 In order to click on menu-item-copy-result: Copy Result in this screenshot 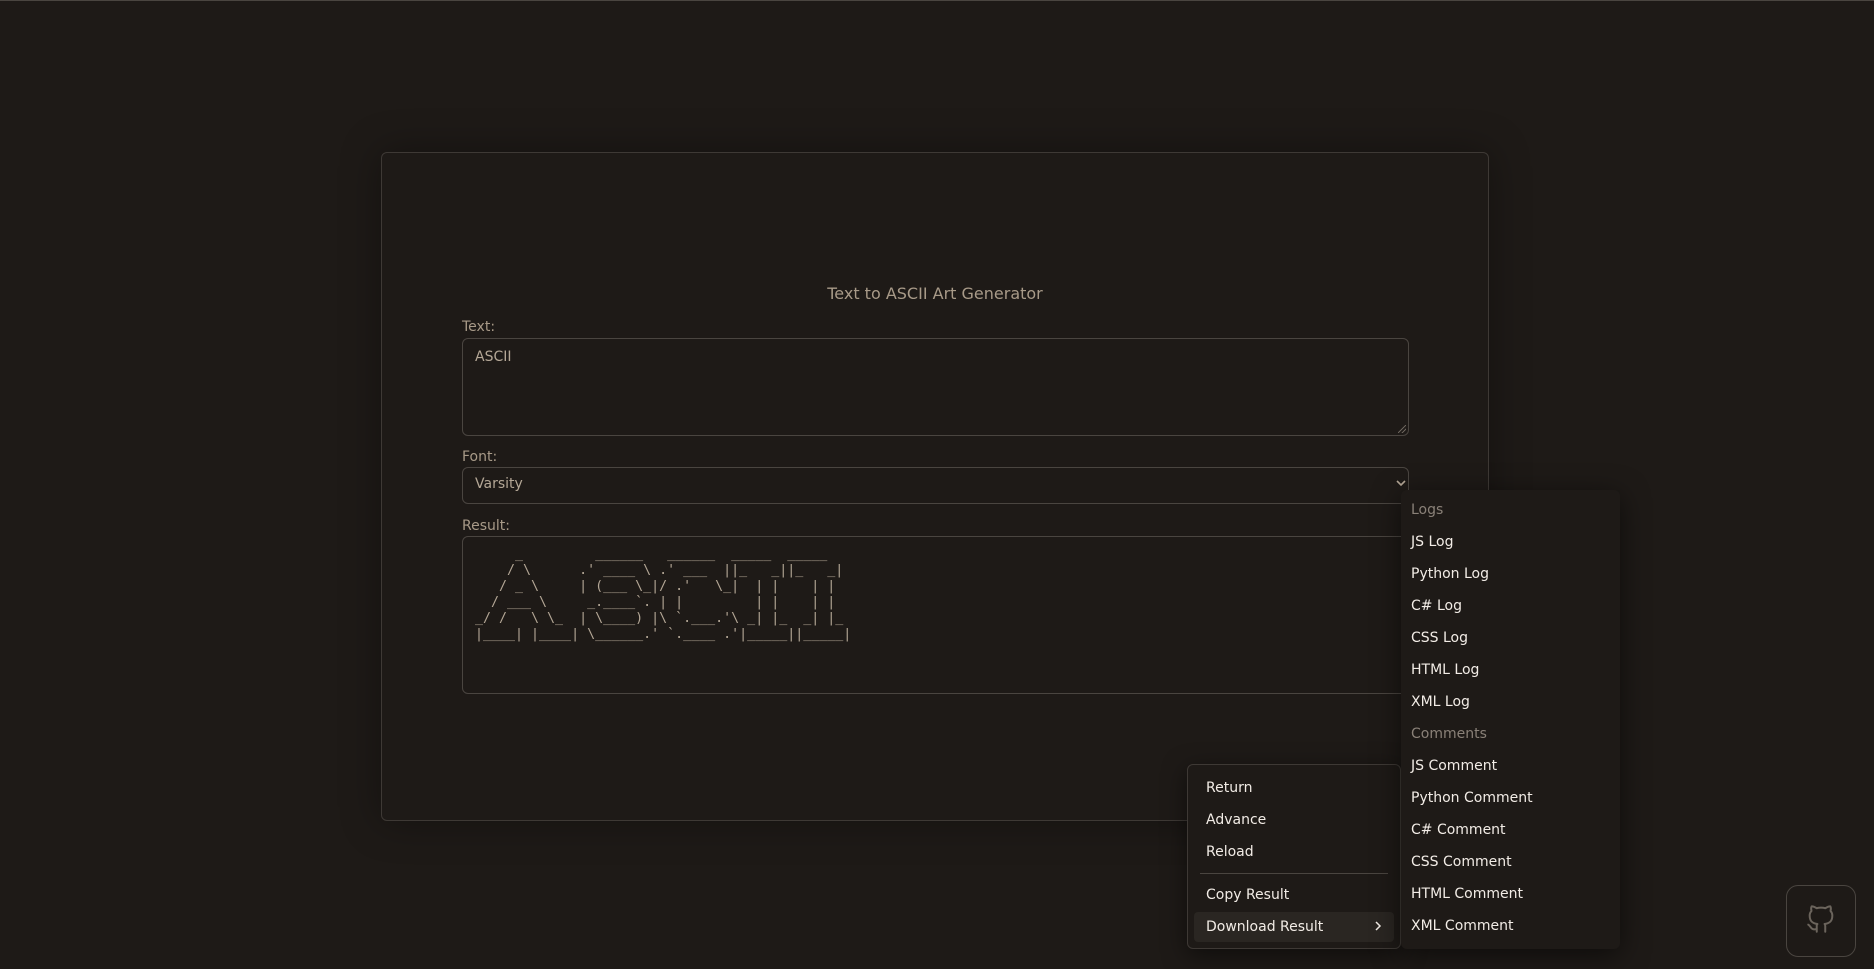, I will do `click(1294, 895)`.